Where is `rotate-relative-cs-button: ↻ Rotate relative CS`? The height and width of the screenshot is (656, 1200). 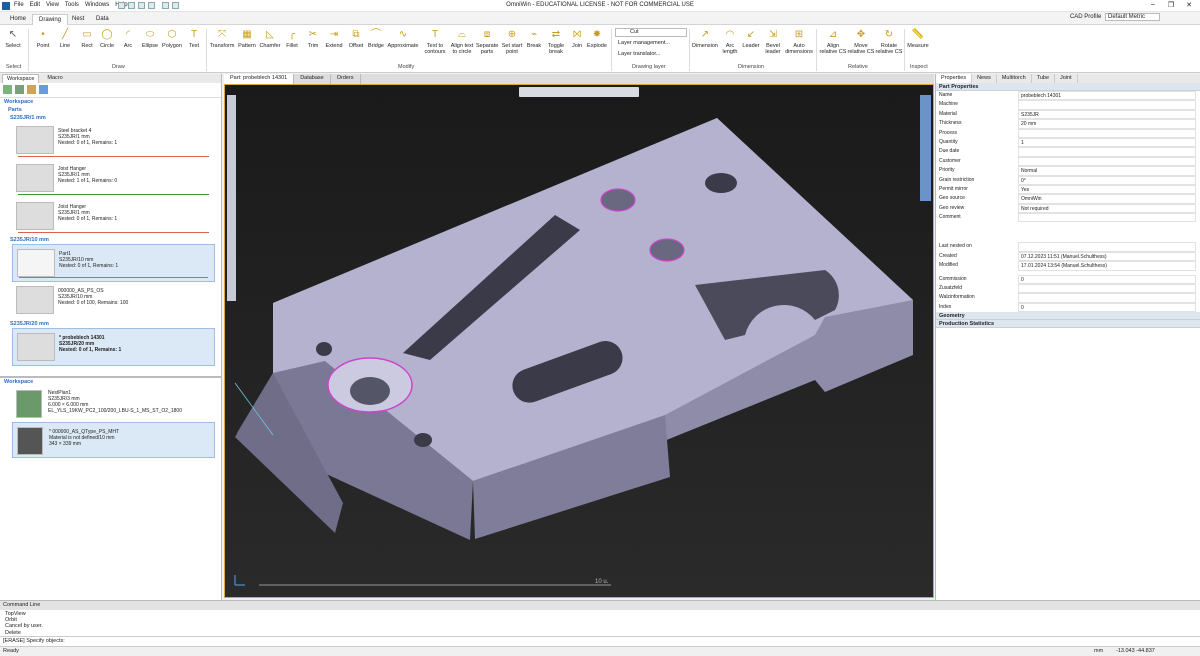
rotate-relative-cs-button: ↻ Rotate relative CS is located at coordinates (889, 41).